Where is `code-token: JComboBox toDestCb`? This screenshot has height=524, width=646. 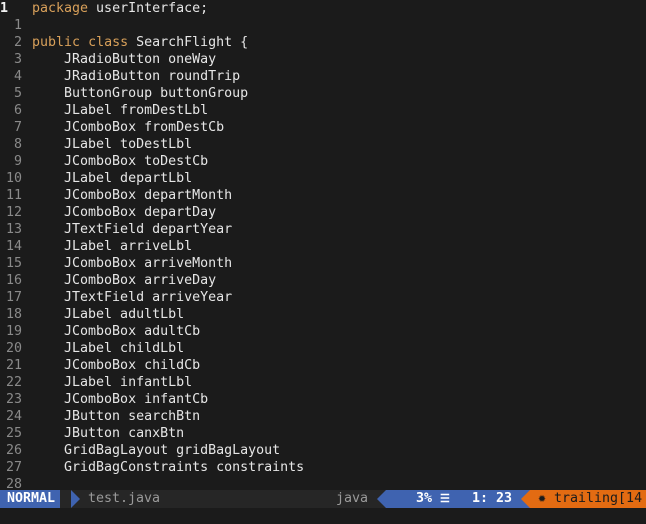
code-token: JComboBox toDestCb is located at coordinates (120, 161).